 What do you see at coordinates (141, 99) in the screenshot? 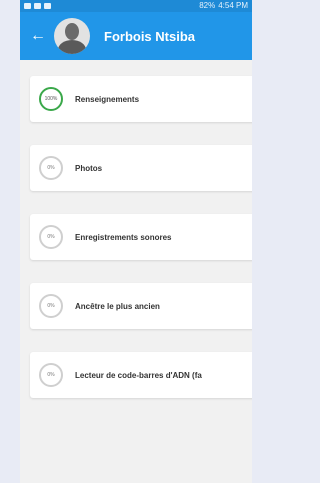
I see `section-card-renseignements: 100% Renseignements` at bounding box center [141, 99].